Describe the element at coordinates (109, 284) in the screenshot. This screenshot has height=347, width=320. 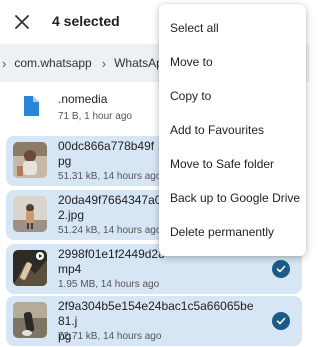
I see `file-meta: 1.95 MB, 14 hours ago` at that location.